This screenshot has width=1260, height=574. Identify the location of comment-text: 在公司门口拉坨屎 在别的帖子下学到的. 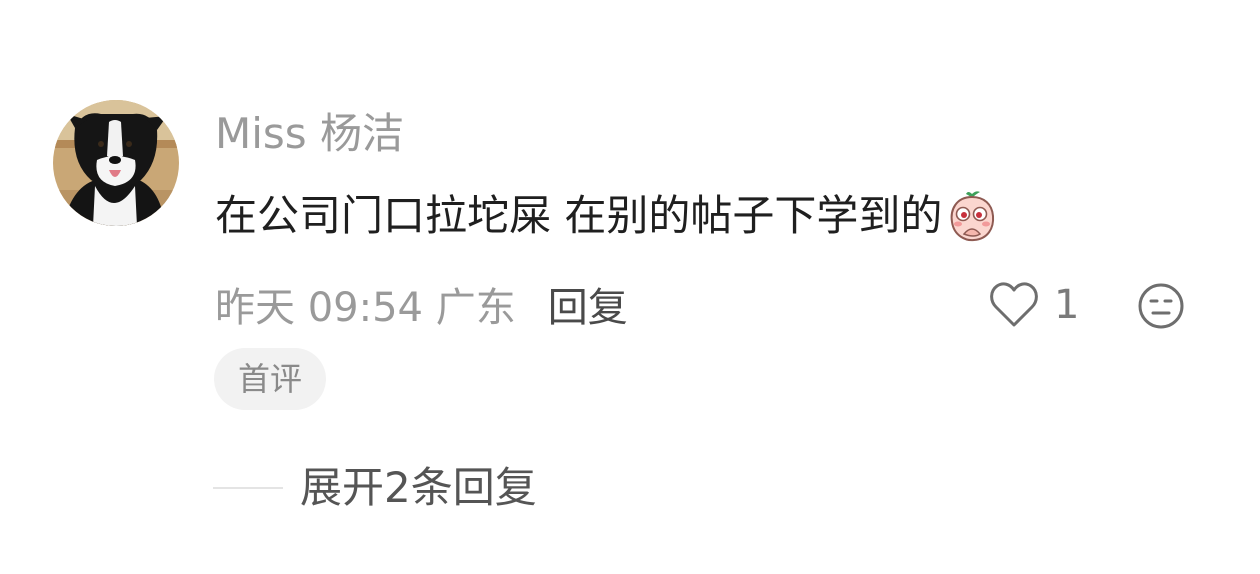
(579, 215).